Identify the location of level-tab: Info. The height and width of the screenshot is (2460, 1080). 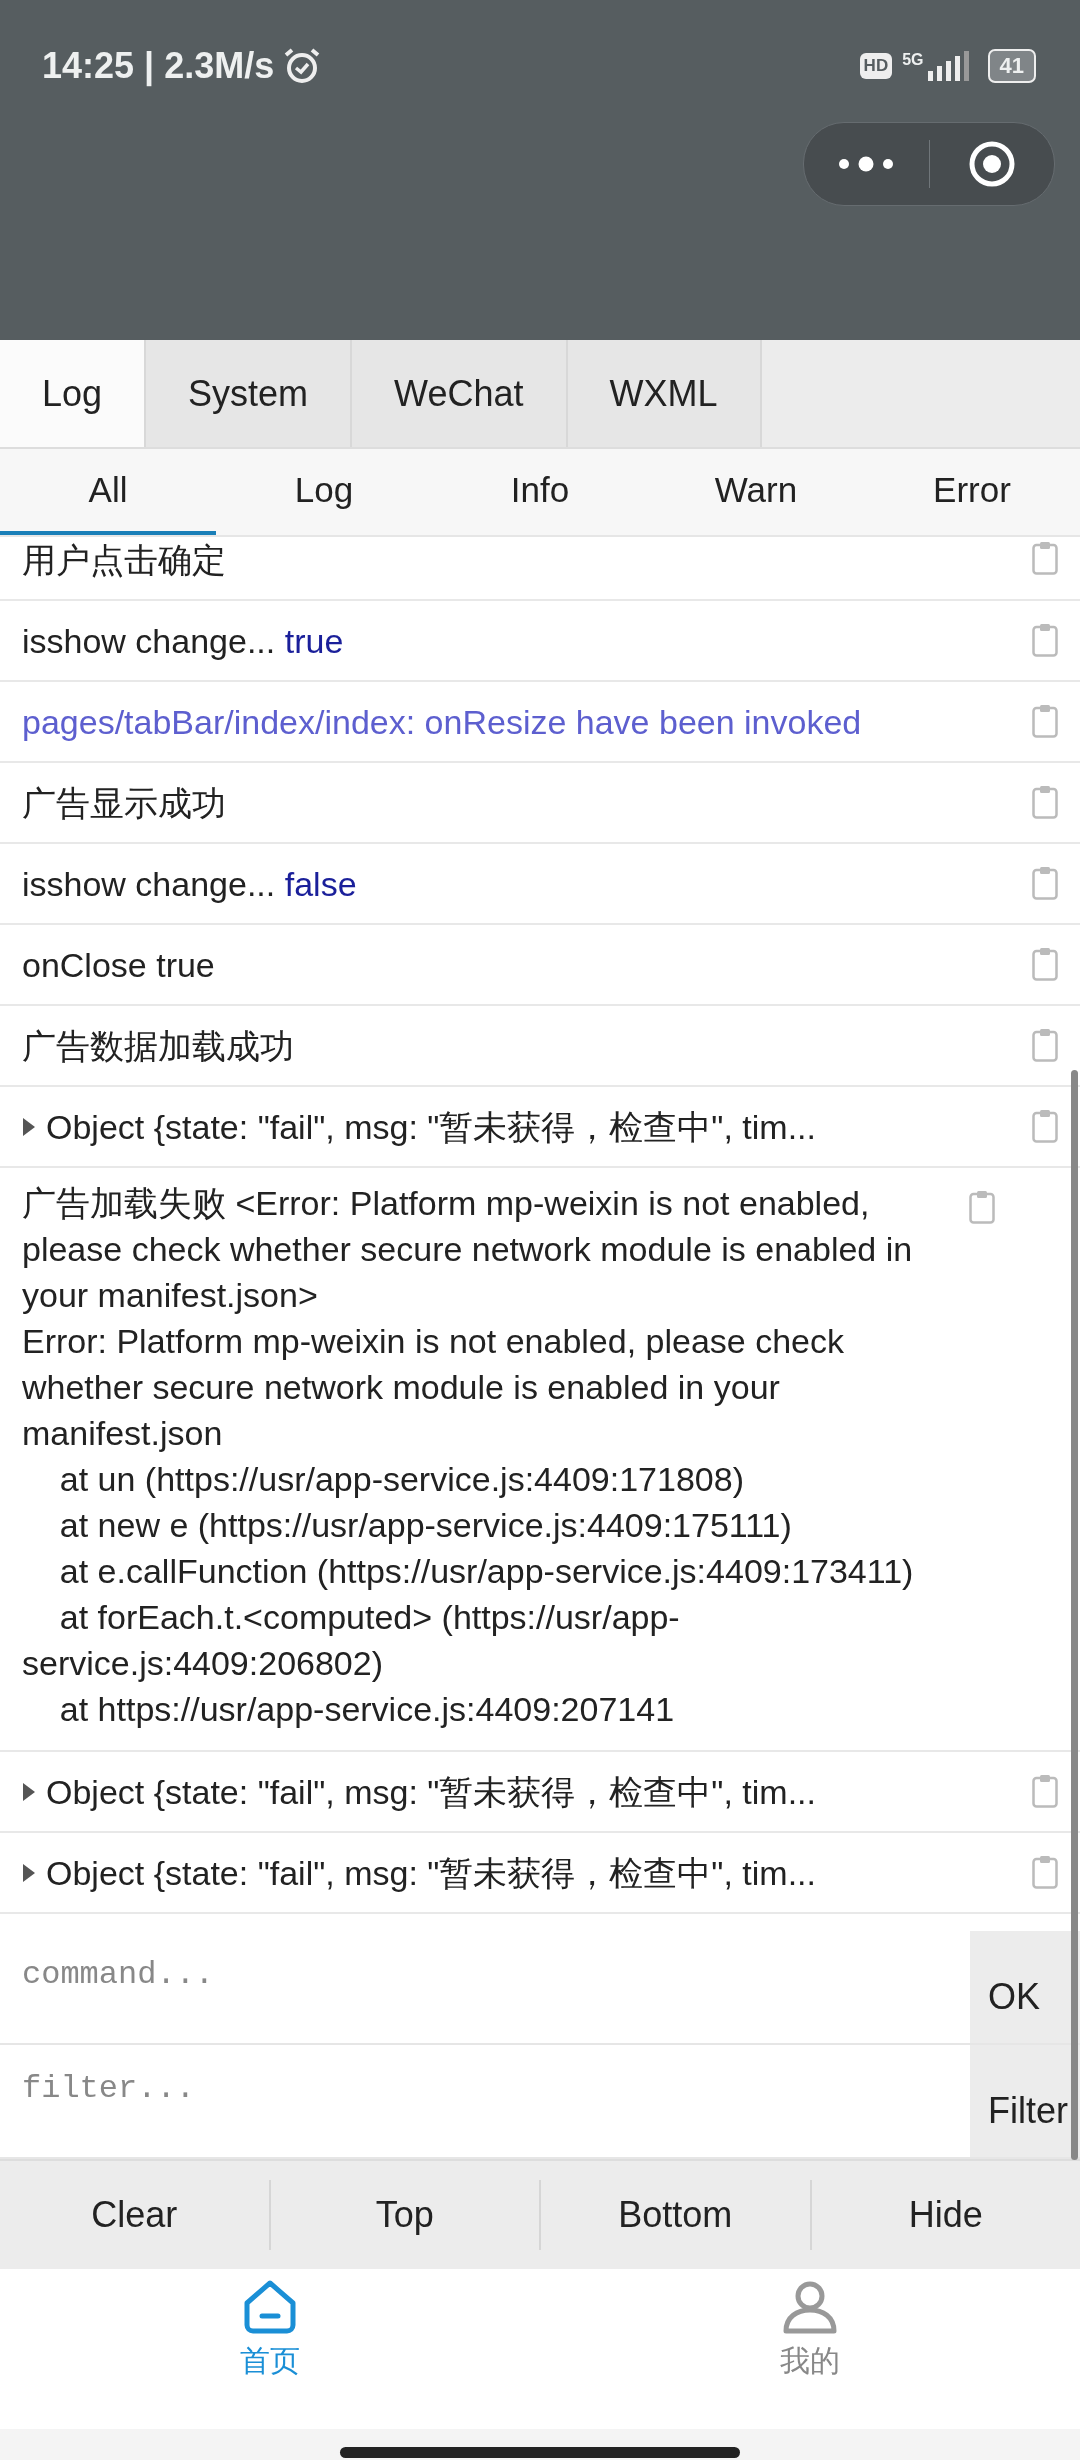
(540, 492).